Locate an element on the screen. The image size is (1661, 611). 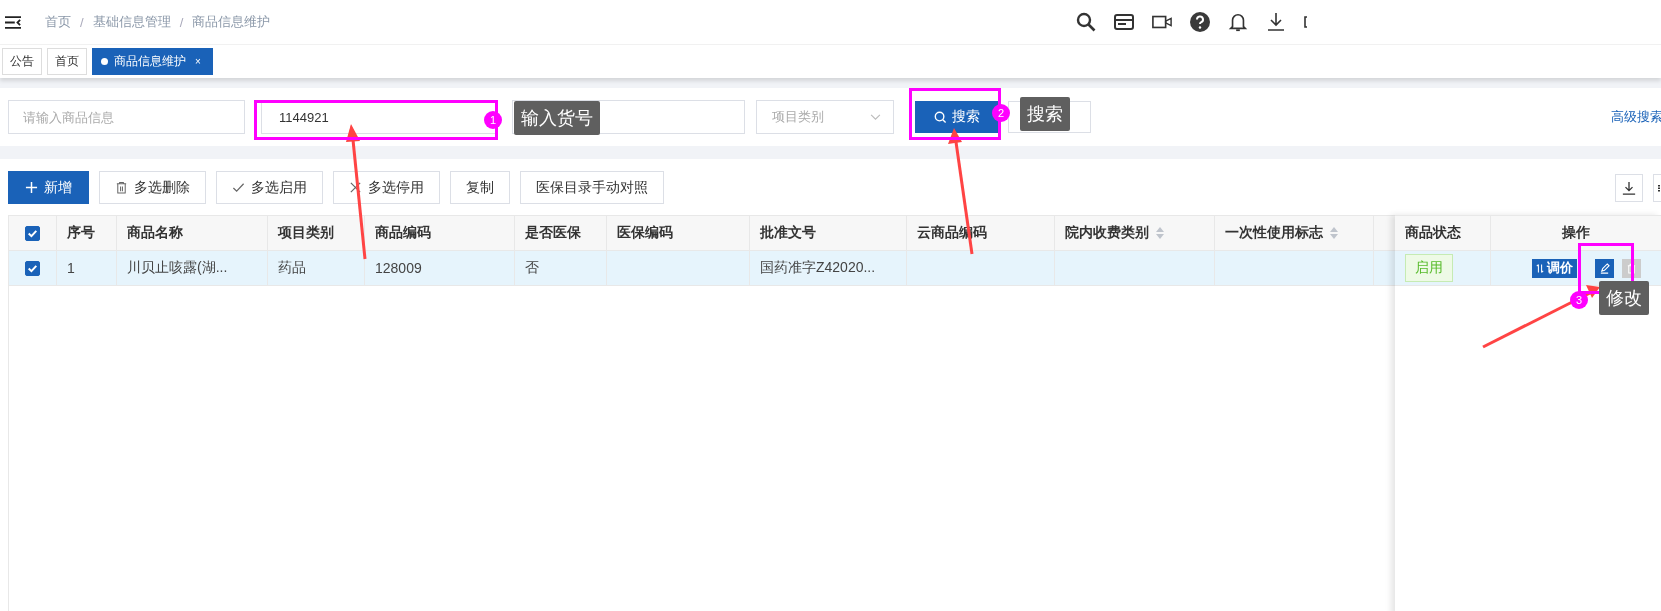
column-header: 批准文号 is located at coordinates (788, 233).